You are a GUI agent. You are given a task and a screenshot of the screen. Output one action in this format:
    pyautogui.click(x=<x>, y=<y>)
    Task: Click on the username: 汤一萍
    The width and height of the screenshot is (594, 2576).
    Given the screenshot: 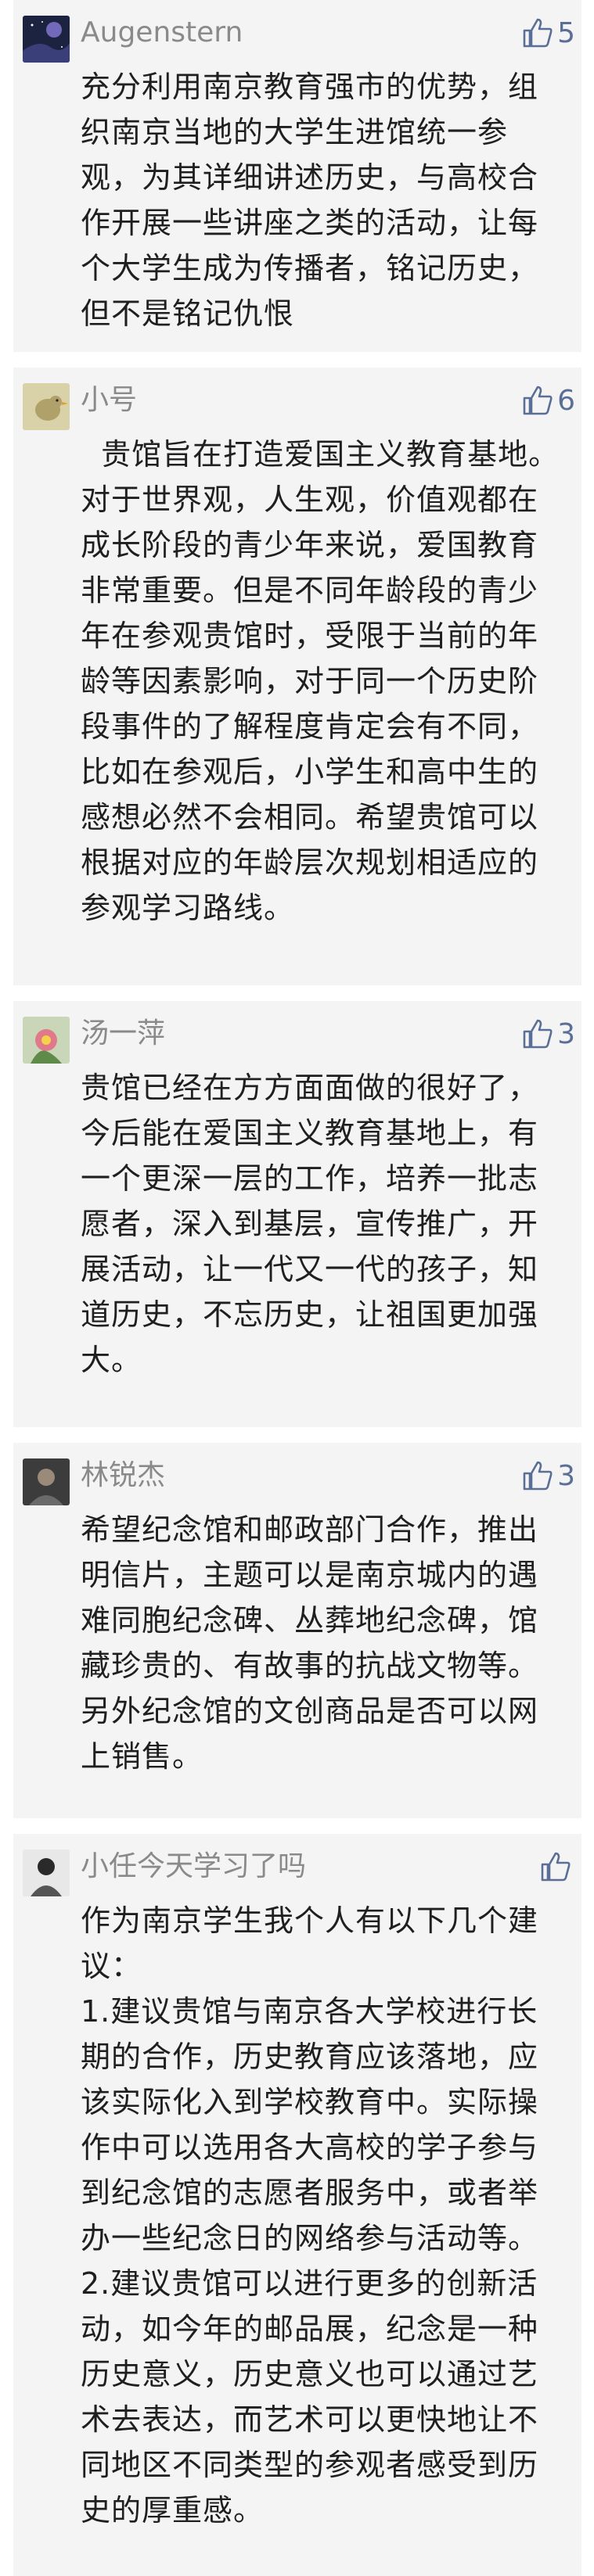 What is the action you would take?
    pyautogui.click(x=123, y=1034)
    